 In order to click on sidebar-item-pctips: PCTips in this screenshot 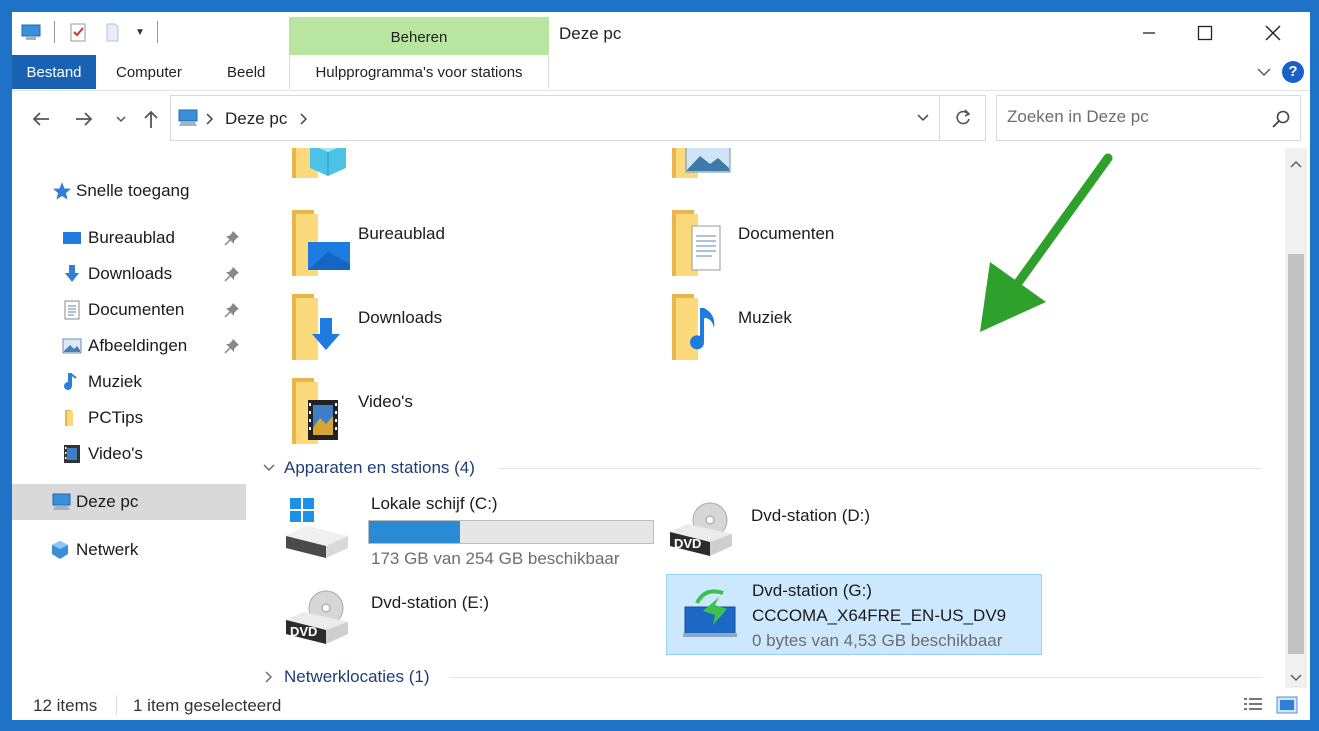, I will do `click(129, 418)`.